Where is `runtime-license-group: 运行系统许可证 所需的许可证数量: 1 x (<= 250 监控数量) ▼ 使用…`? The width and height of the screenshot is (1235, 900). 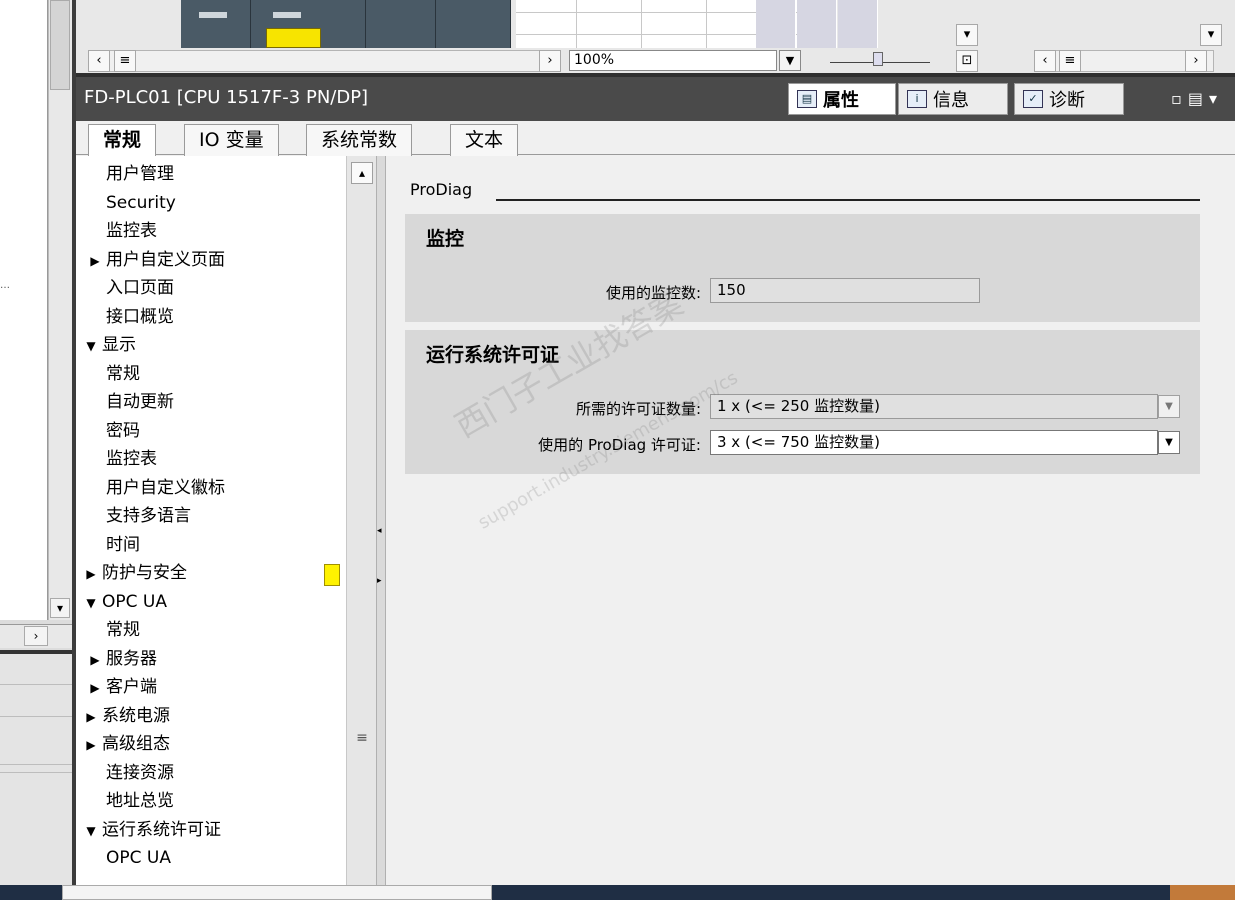
runtime-license-group: 运行系统许可证 所需的许可证数量: 1 x (<= 250 监控数量) ▼ 使用… is located at coordinates (802, 402).